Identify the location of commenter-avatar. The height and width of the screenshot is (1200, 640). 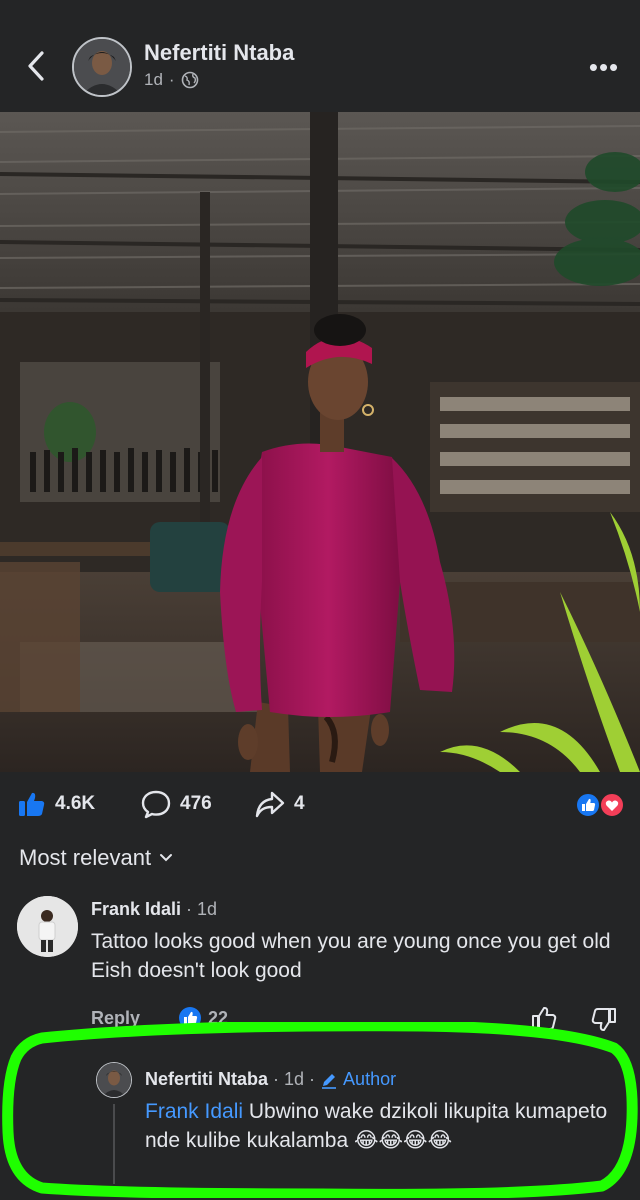
(47, 926).